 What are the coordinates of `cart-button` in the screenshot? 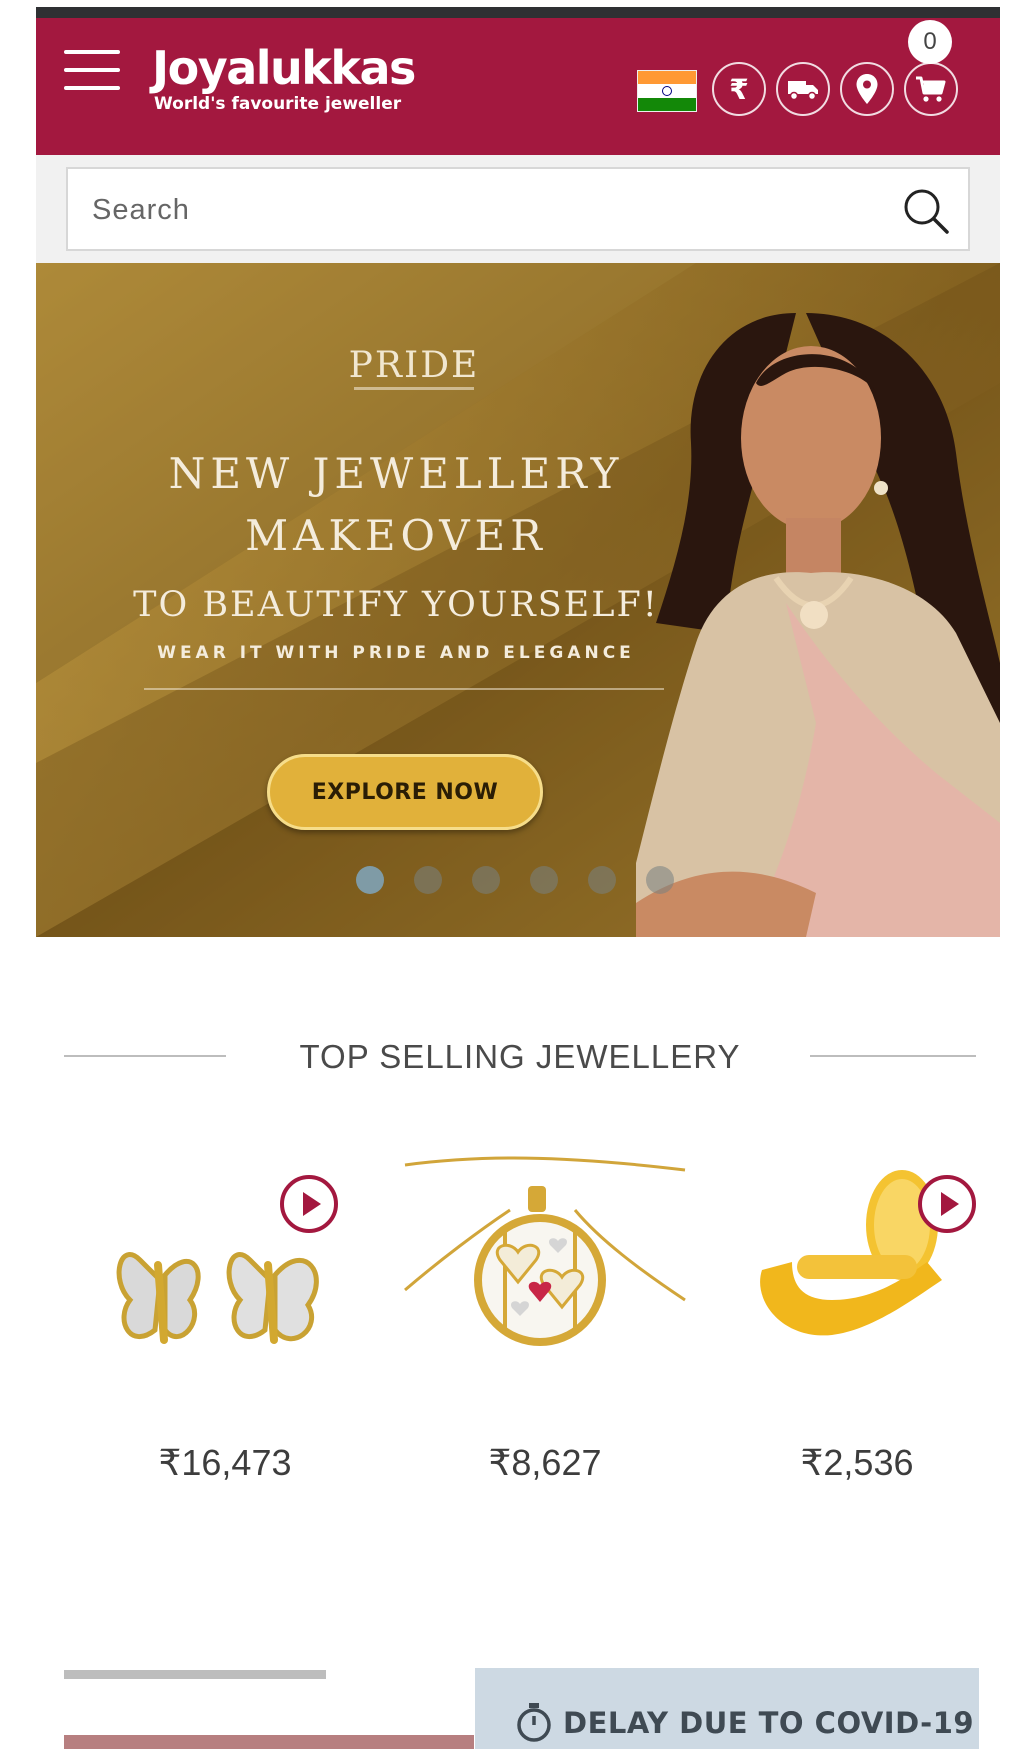 It's located at (931, 89).